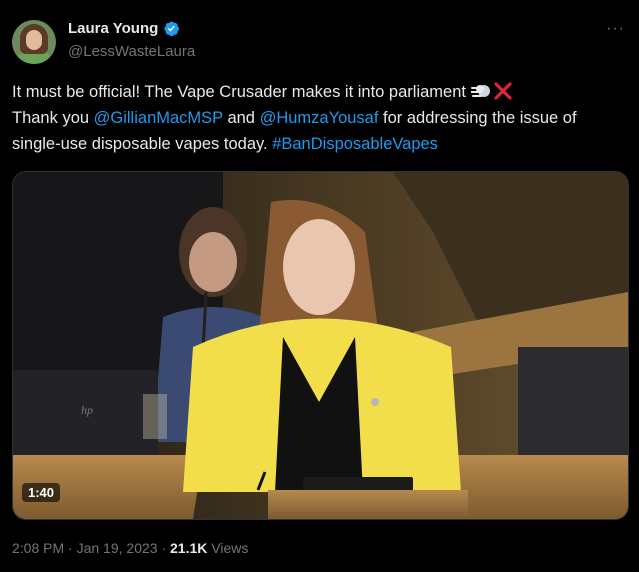  What do you see at coordinates (38, 548) in the screenshot?
I see `tweet-time: 2:08 PM` at bounding box center [38, 548].